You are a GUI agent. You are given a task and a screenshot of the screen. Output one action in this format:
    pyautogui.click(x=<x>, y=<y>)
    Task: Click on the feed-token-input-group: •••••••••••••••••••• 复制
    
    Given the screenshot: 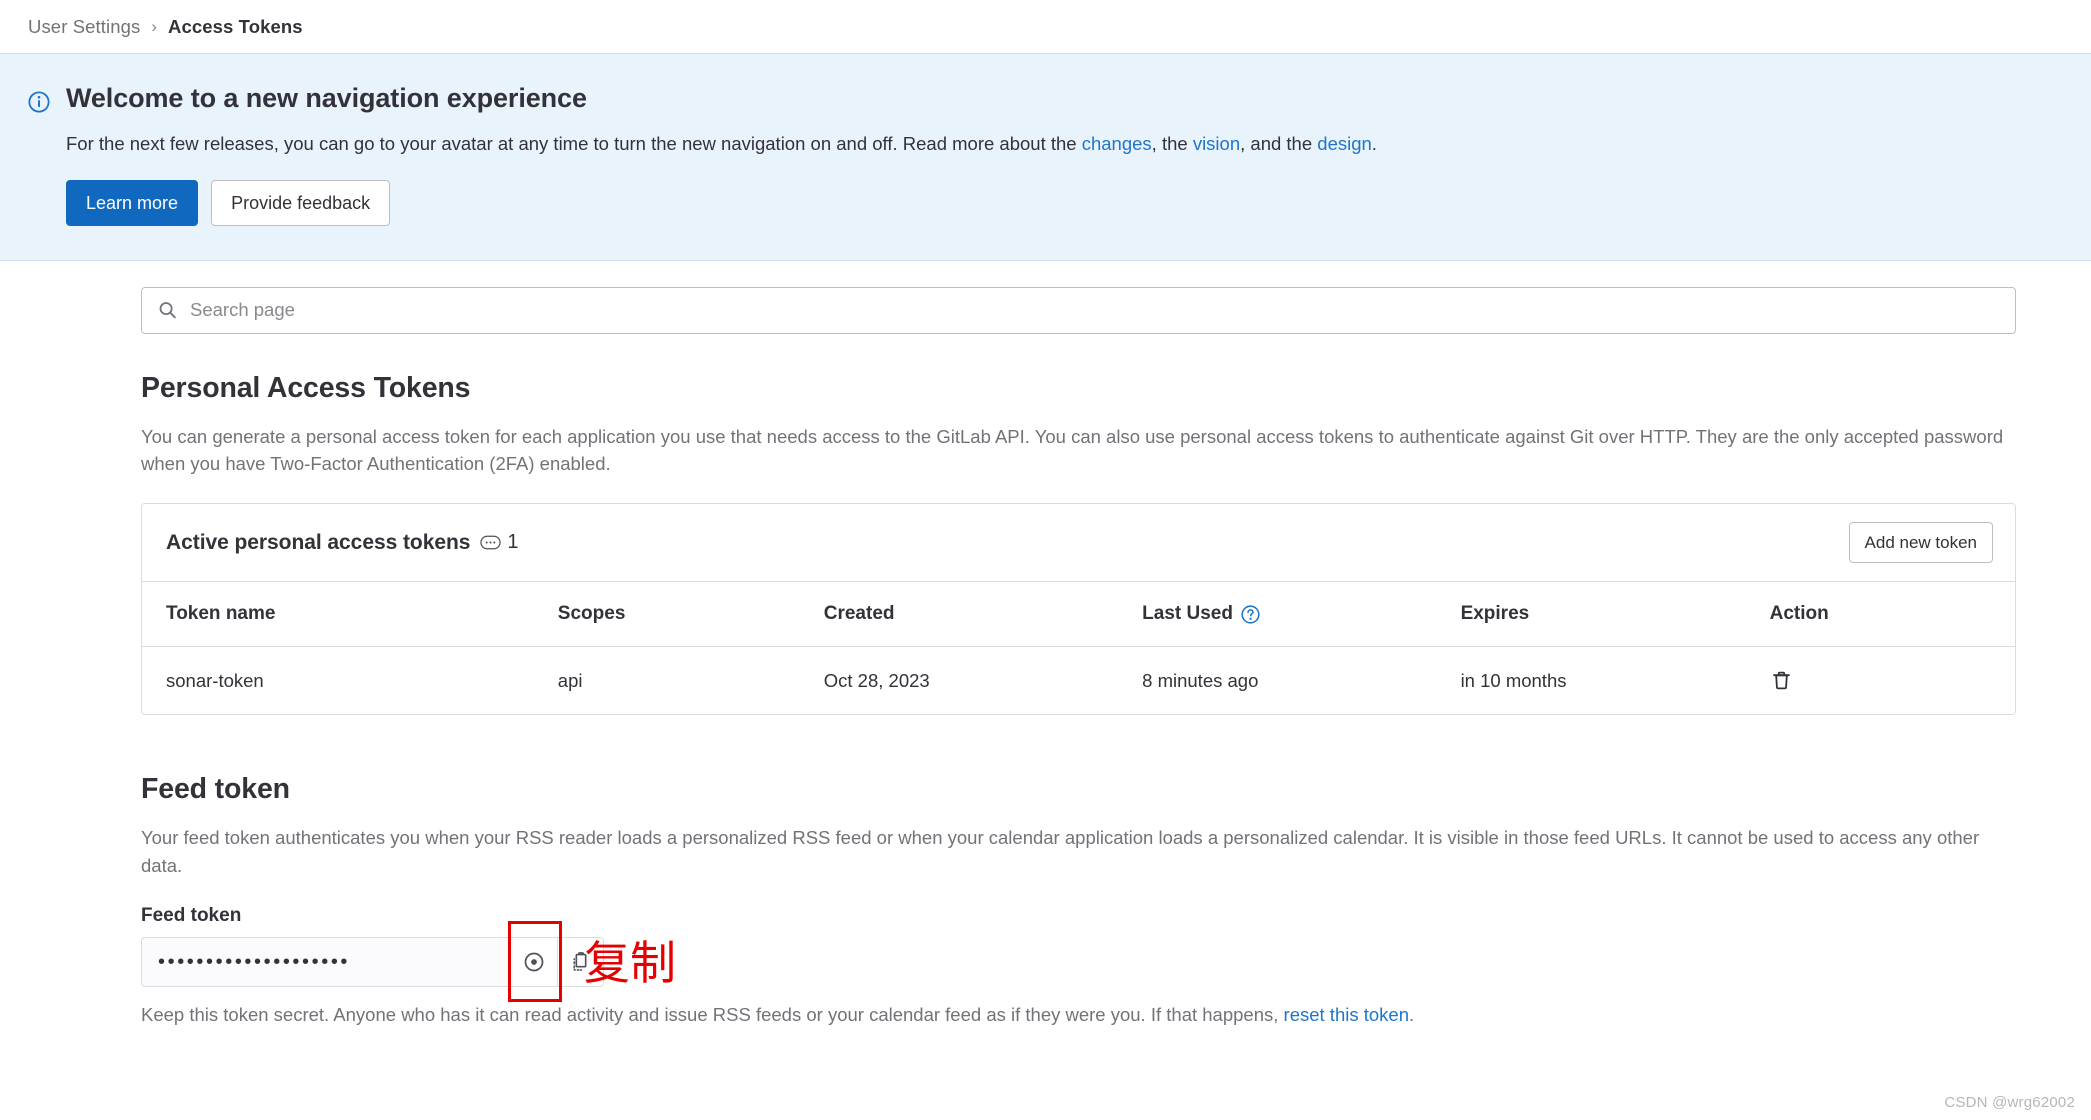 What is the action you would take?
    pyautogui.click(x=408, y=961)
    